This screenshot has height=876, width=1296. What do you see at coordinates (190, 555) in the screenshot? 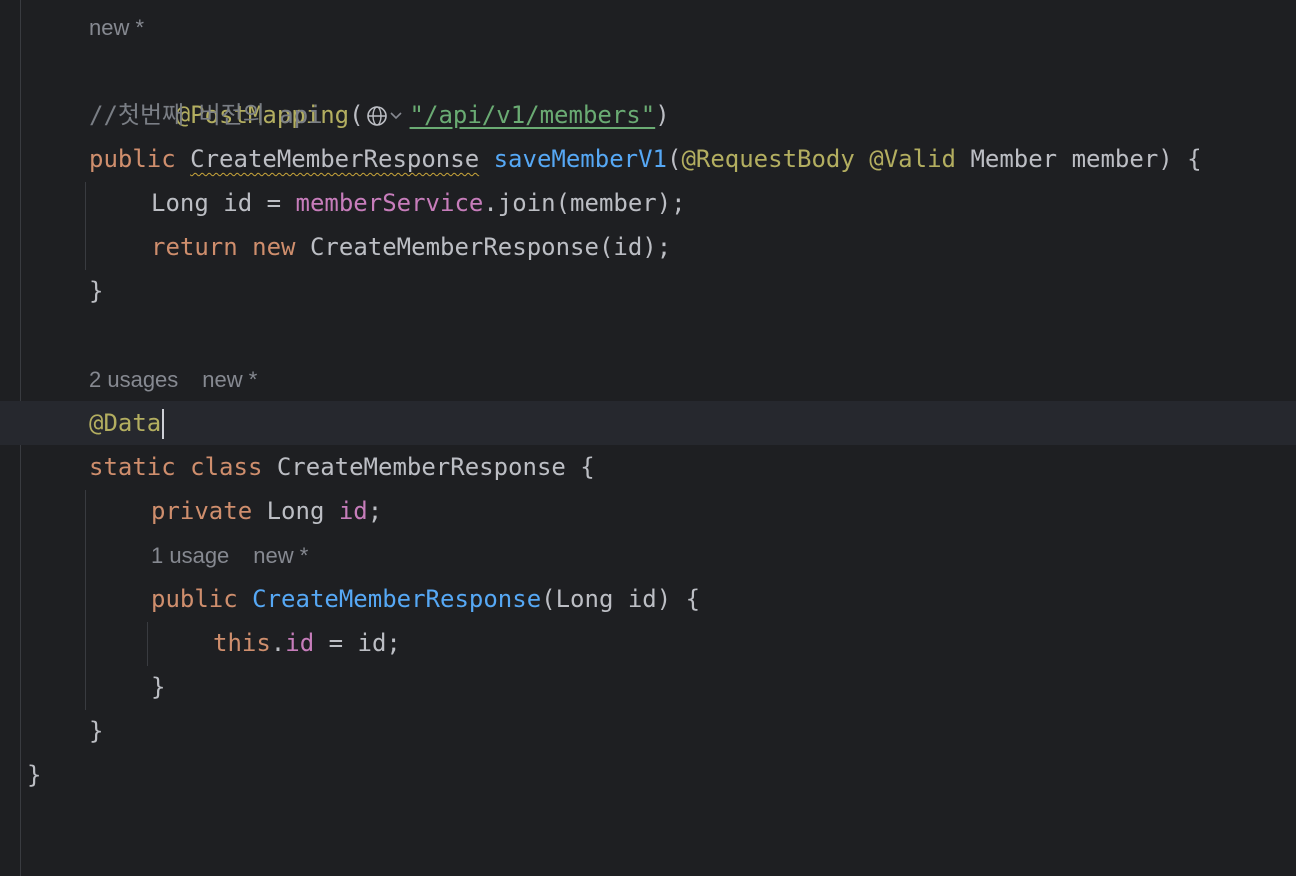
I see `usages-hint: 1 usage` at bounding box center [190, 555].